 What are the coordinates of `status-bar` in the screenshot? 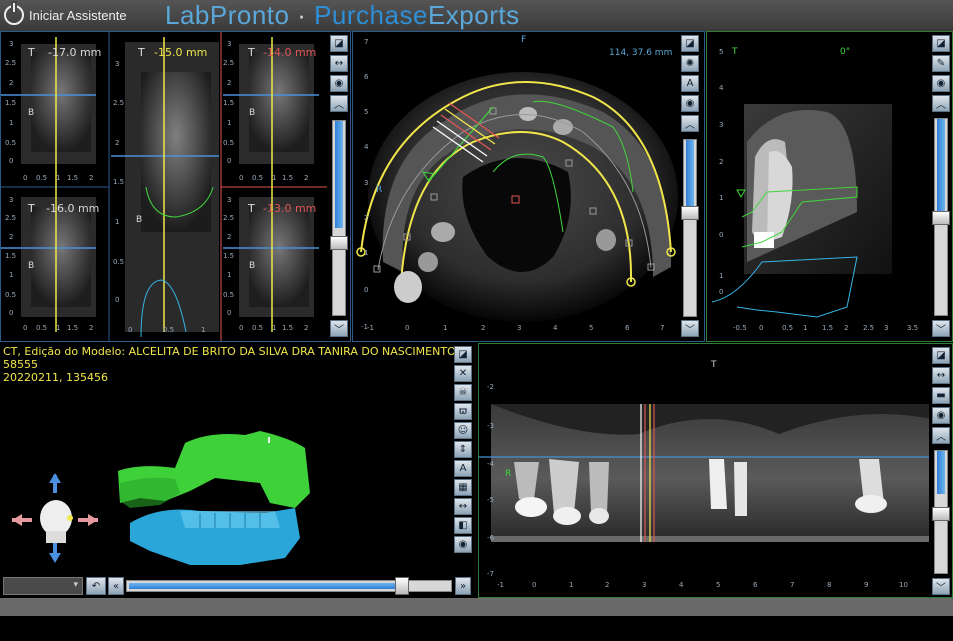 It's located at (476, 607).